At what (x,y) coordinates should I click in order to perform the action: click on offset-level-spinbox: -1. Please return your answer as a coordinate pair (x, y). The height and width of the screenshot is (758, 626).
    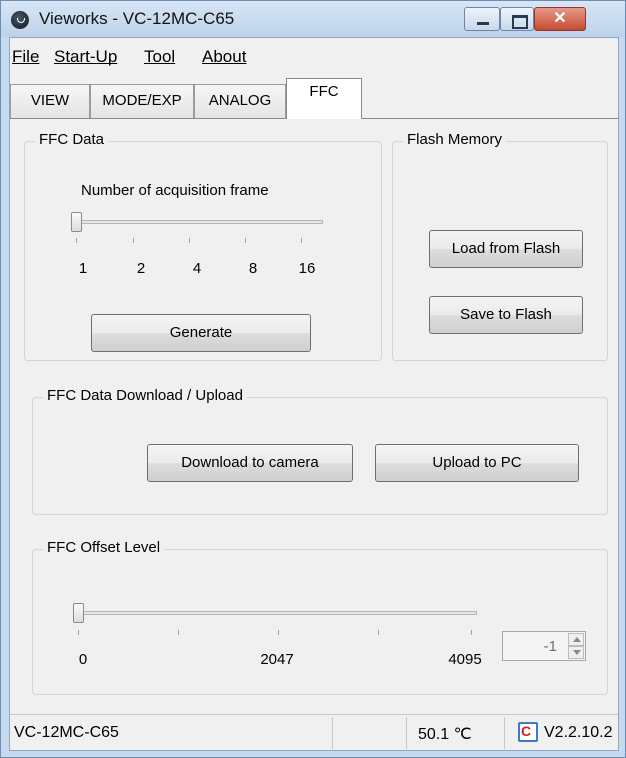
    Looking at the image, I should click on (544, 646).